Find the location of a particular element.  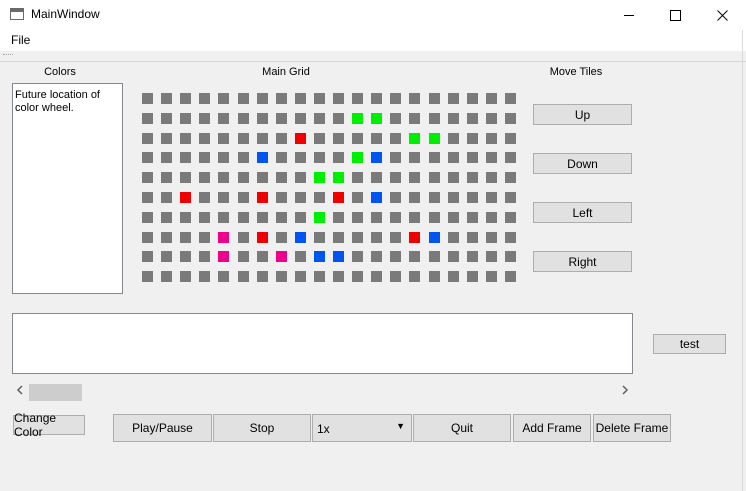

up-button: Up is located at coordinates (582, 114).